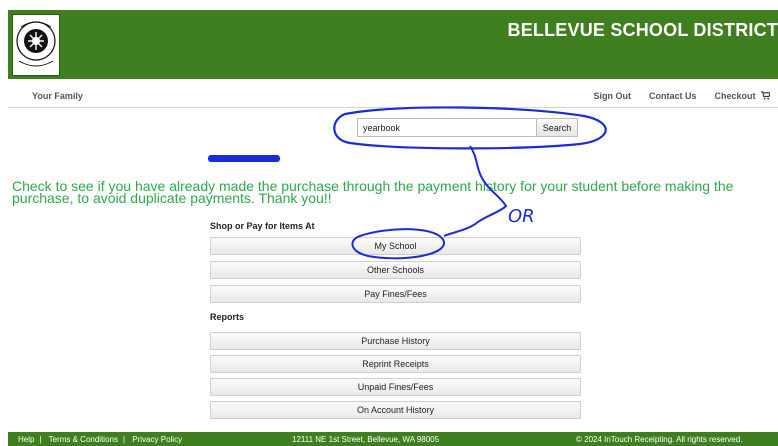 The height and width of the screenshot is (446, 778). What do you see at coordinates (395, 387) in the screenshot?
I see `unpaid-fines-button: Unpaid Fines/Fees` at bounding box center [395, 387].